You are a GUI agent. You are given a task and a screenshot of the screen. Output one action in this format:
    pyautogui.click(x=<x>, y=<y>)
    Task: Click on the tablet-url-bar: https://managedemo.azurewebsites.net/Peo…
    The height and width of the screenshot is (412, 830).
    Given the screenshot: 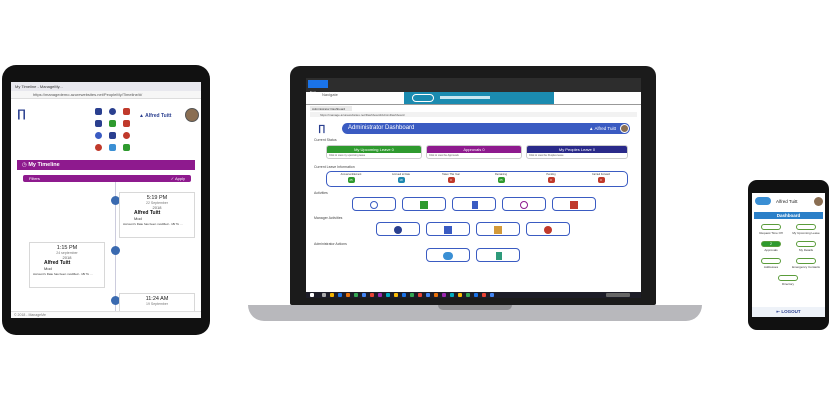 What is the action you would take?
    pyautogui.click(x=106, y=95)
    